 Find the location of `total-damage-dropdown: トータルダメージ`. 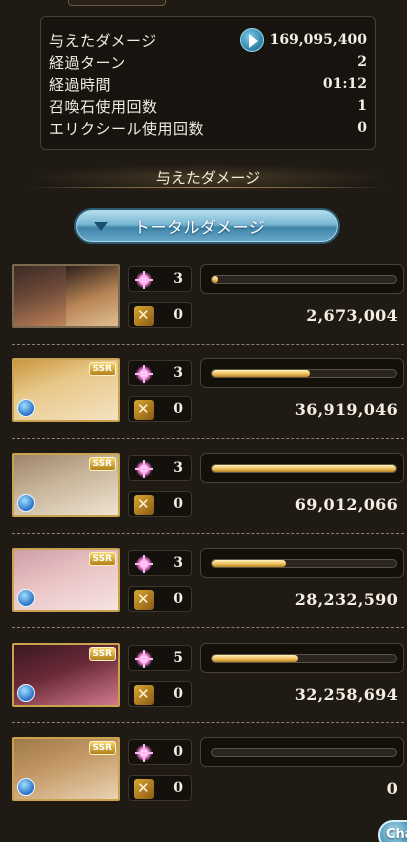

total-damage-dropdown: トータルダメージ is located at coordinates (207, 226).